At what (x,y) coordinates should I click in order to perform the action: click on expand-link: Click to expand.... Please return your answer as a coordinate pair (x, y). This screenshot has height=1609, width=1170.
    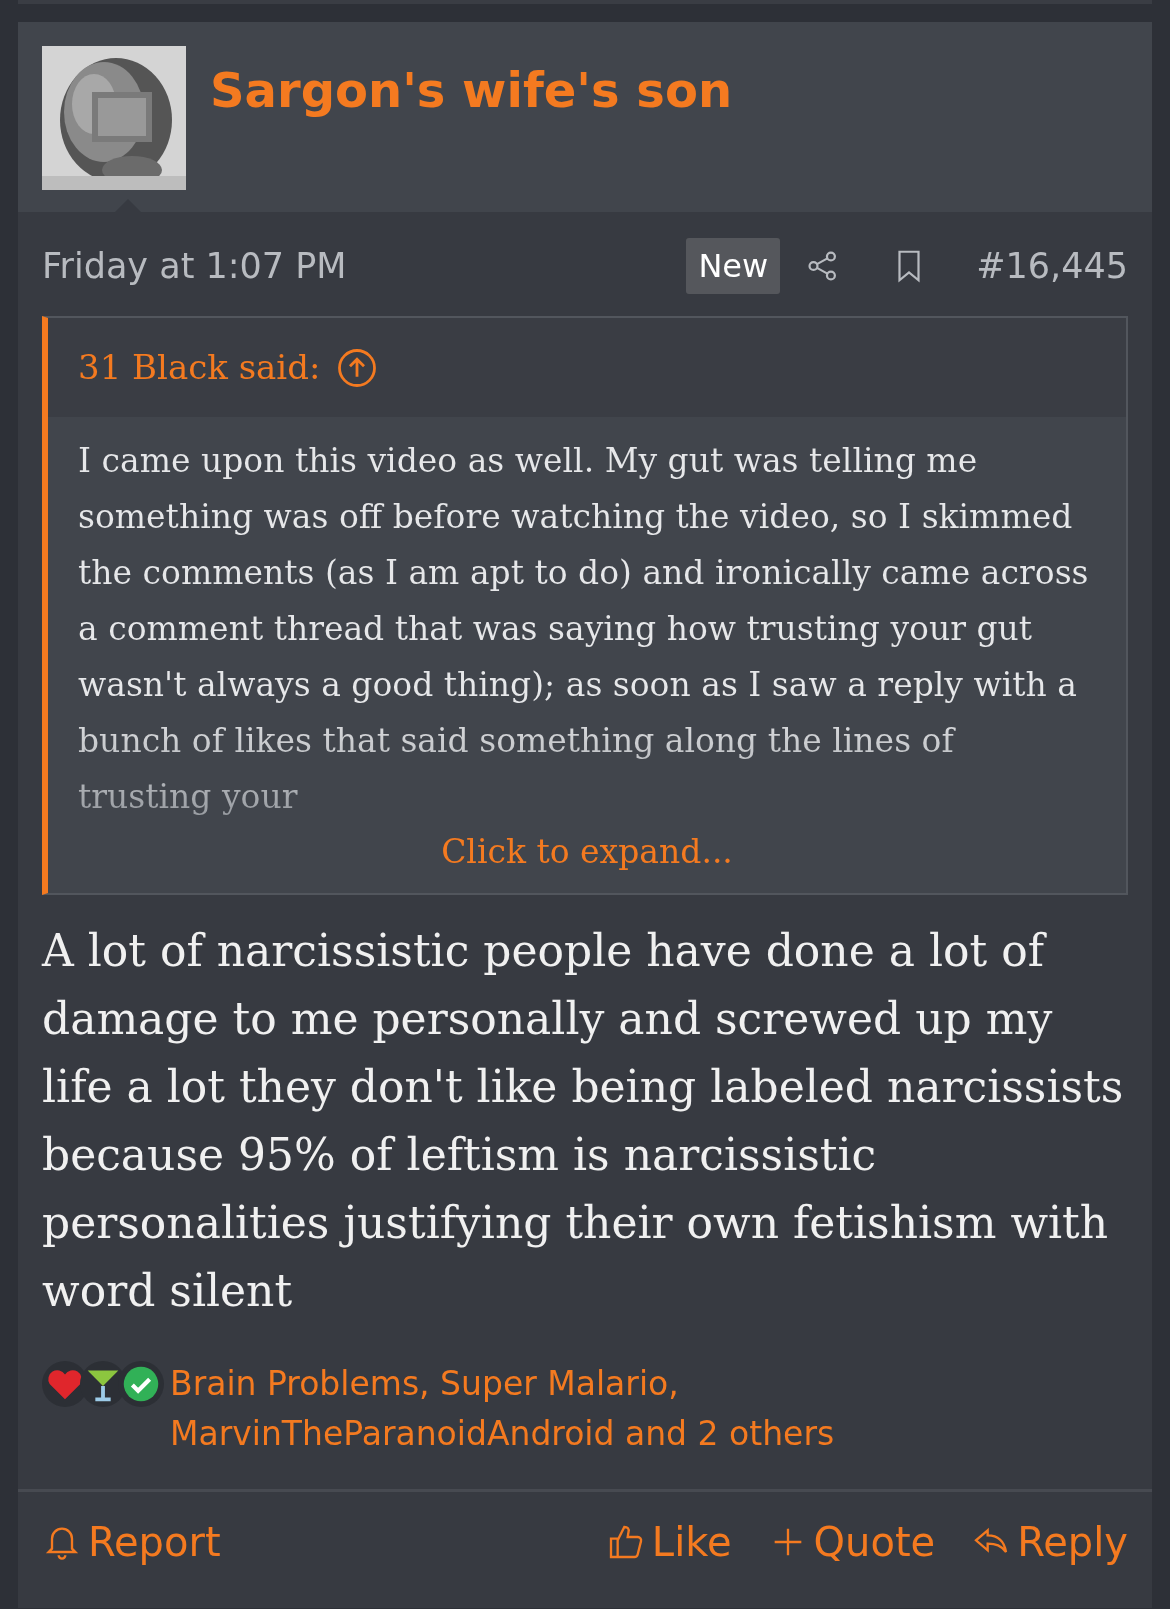
    Looking at the image, I should click on (587, 860).